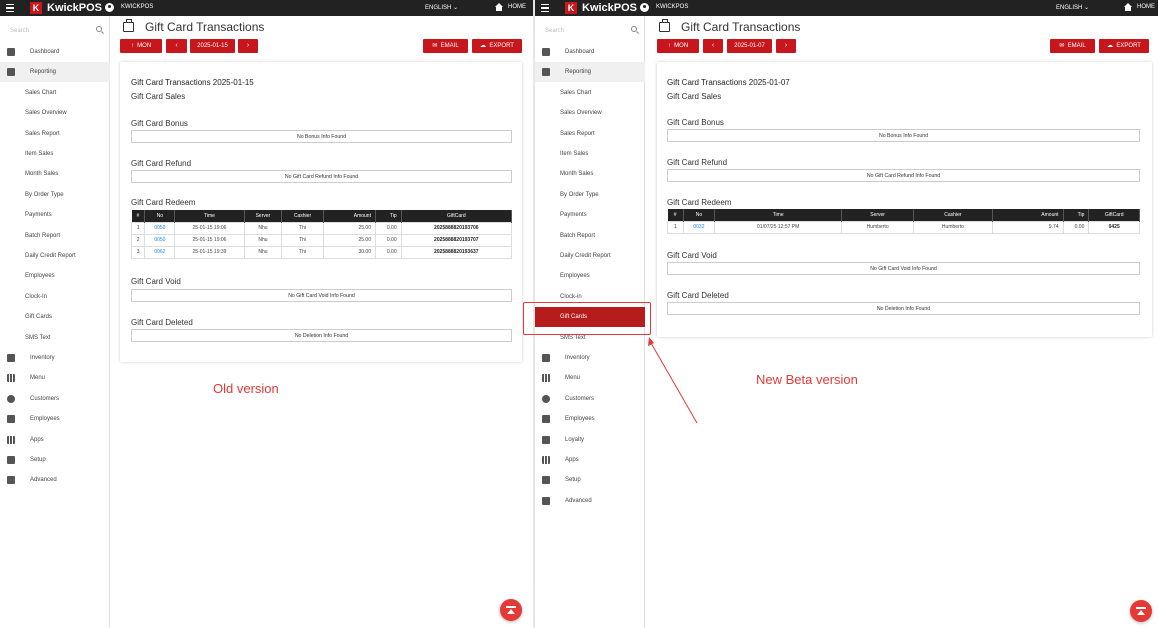 This screenshot has height=628, width=1158. I want to click on sidebar-item-label: Sales Chart, so click(41, 92).